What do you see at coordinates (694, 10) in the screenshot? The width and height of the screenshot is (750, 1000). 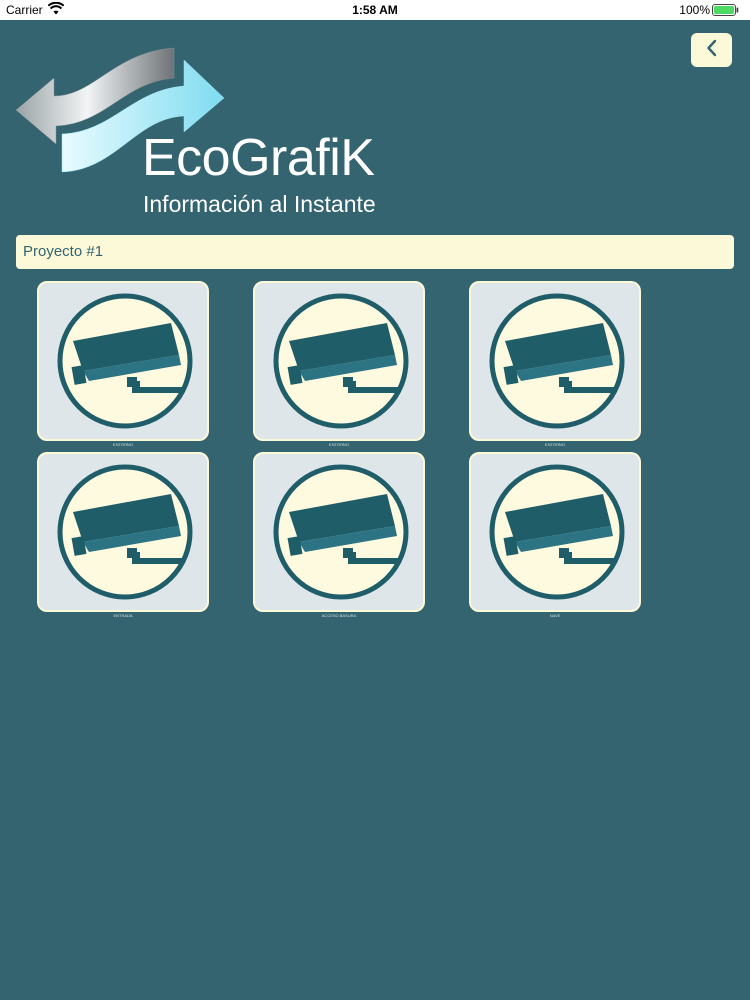 I see `battery-percentage: 100%` at bounding box center [694, 10].